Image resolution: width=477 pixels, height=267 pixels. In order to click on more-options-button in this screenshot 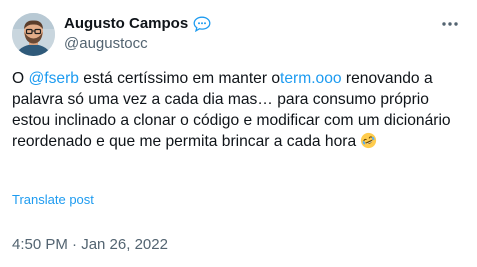, I will do `click(450, 24)`.